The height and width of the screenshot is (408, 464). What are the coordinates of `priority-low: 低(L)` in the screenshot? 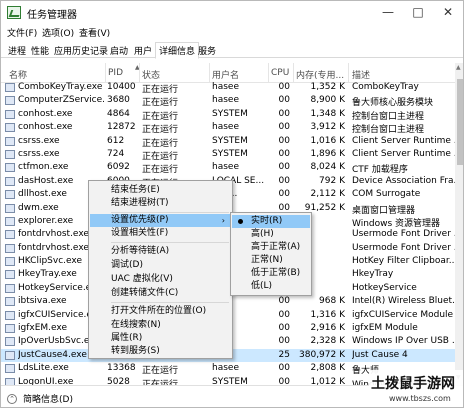 It's located at (271, 286).